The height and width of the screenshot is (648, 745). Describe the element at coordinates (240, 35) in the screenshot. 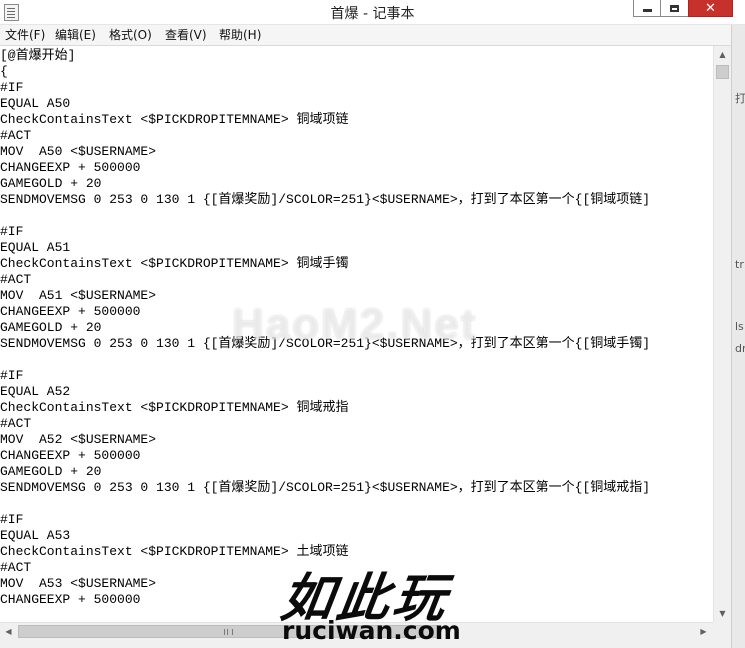

I see `menu-help: 帮助(H)` at that location.